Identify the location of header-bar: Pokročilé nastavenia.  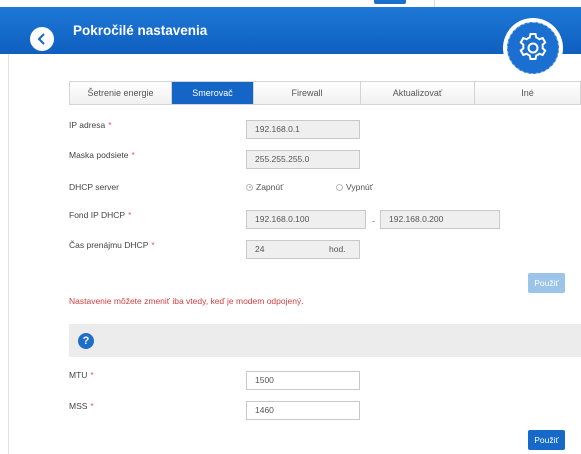
(290, 30).